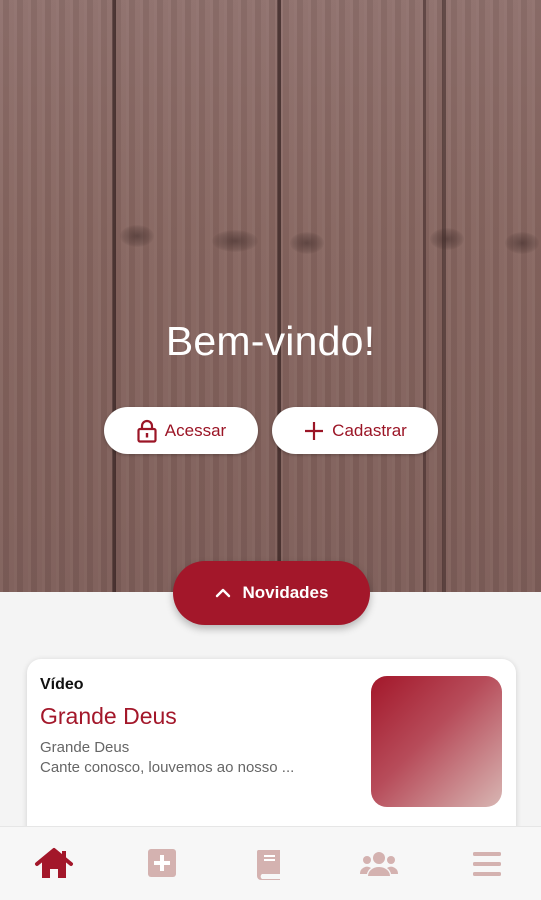 The width and height of the screenshot is (541, 900). I want to click on plus-square-icon, so click(162, 862).